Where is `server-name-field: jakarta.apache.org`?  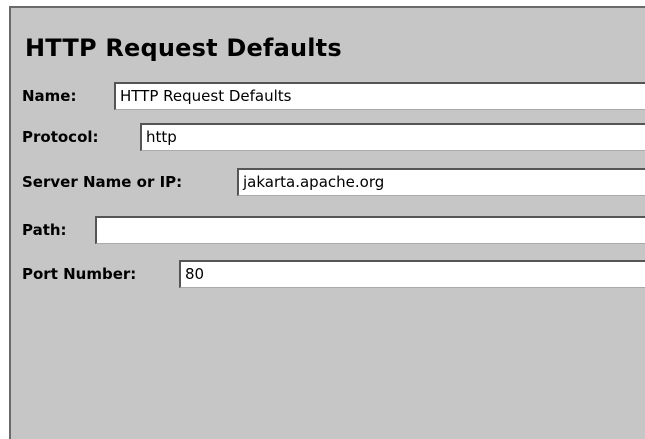
server-name-field: jakarta.apache.org is located at coordinates (441, 182).